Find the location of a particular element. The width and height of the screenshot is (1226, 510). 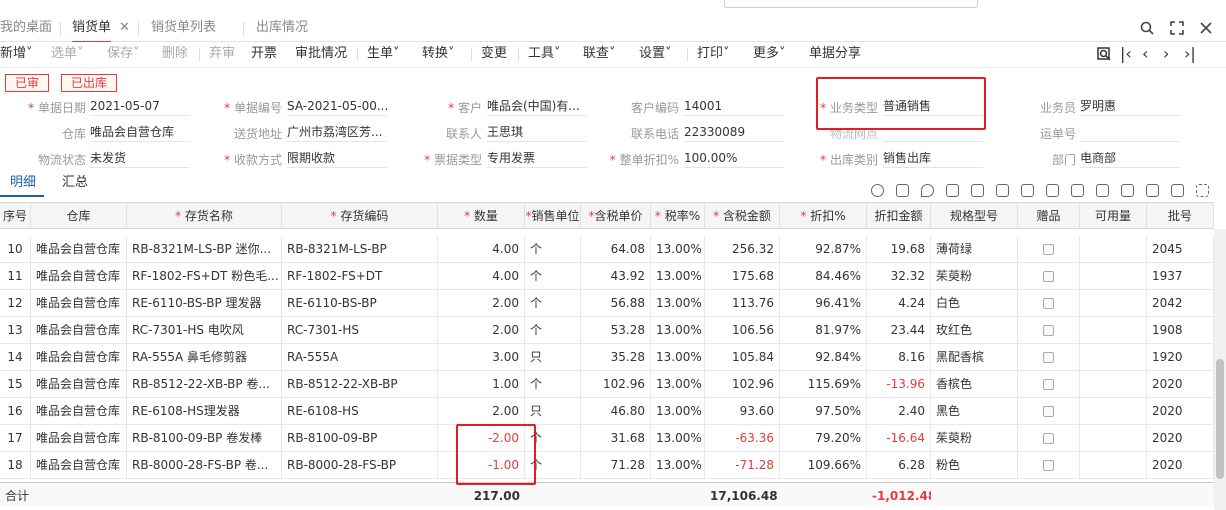

phone-field: 22330089 is located at coordinates (734, 132).